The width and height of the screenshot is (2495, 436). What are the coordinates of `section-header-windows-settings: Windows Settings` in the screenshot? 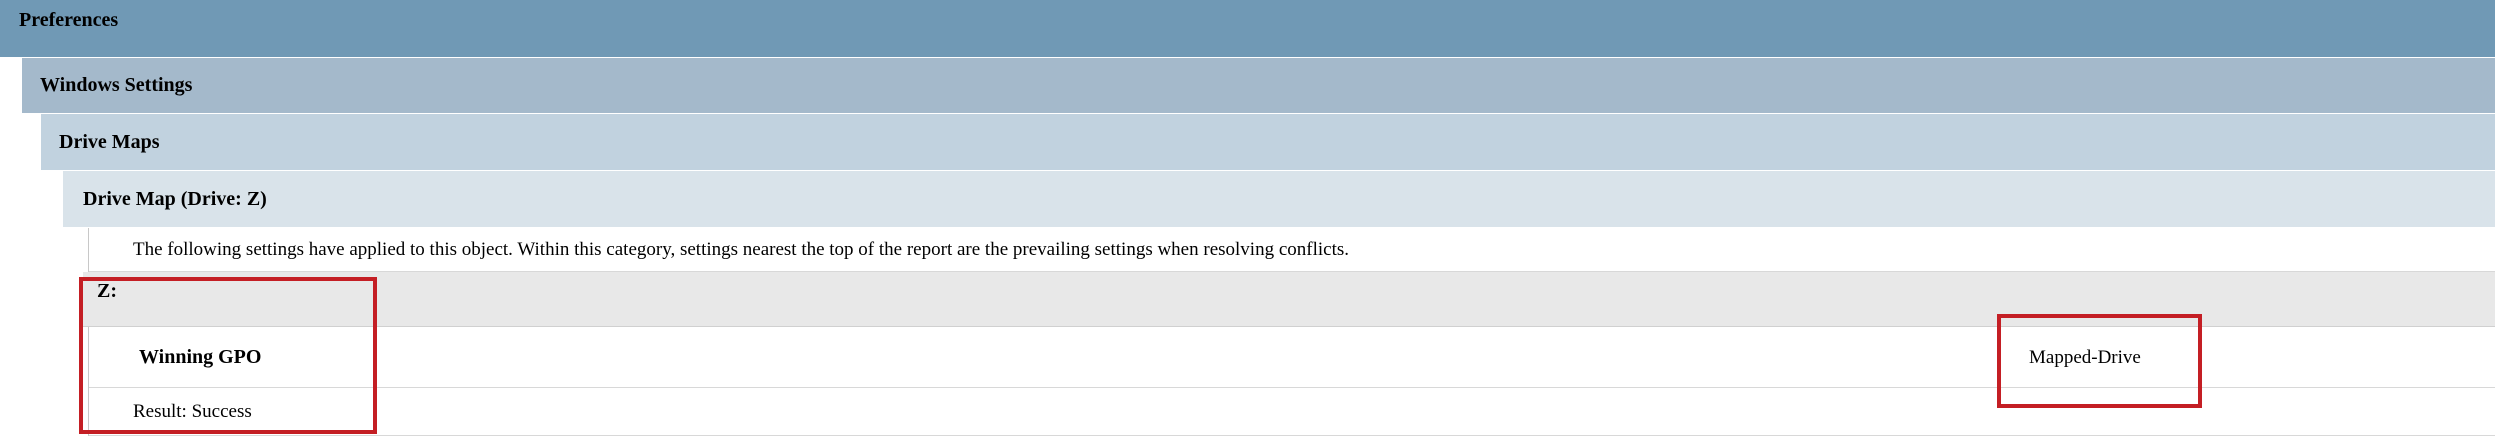 It's located at (1258, 86).